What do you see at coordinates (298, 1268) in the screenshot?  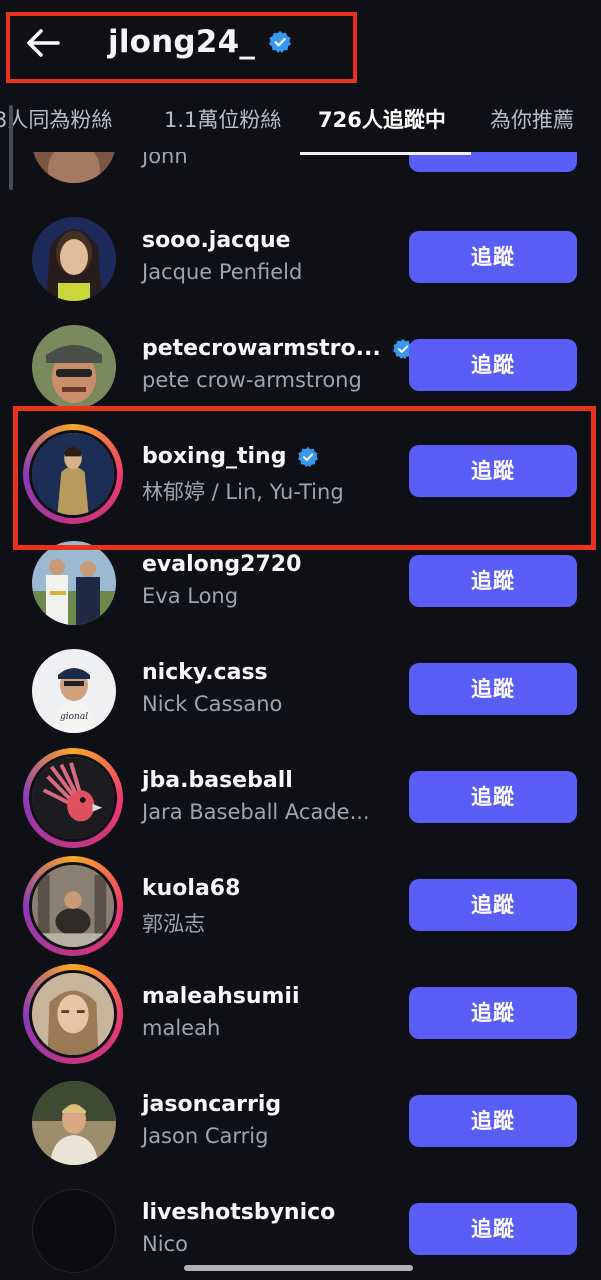 I see `home-indicator` at bounding box center [298, 1268].